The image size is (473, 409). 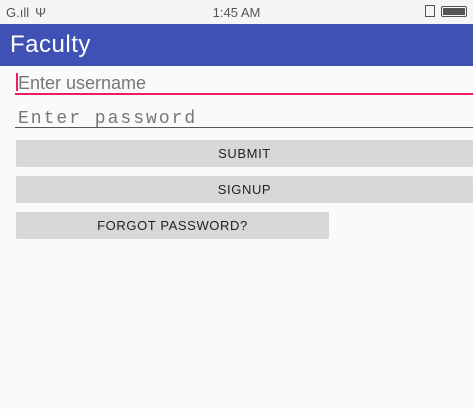 What do you see at coordinates (244, 119) in the screenshot?
I see `password-input` at bounding box center [244, 119].